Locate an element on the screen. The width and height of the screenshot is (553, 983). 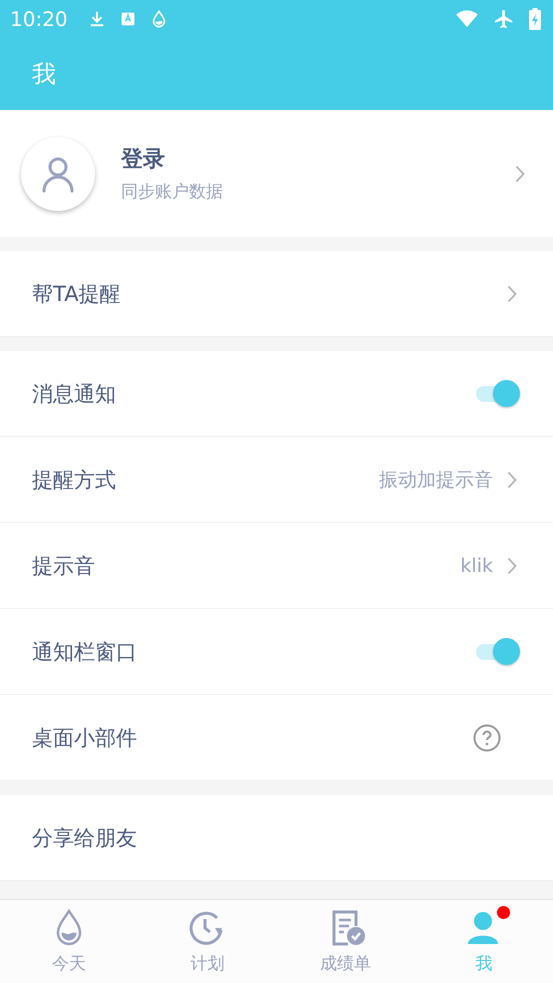
row-label: 分享给朋友 is located at coordinates (85, 838).